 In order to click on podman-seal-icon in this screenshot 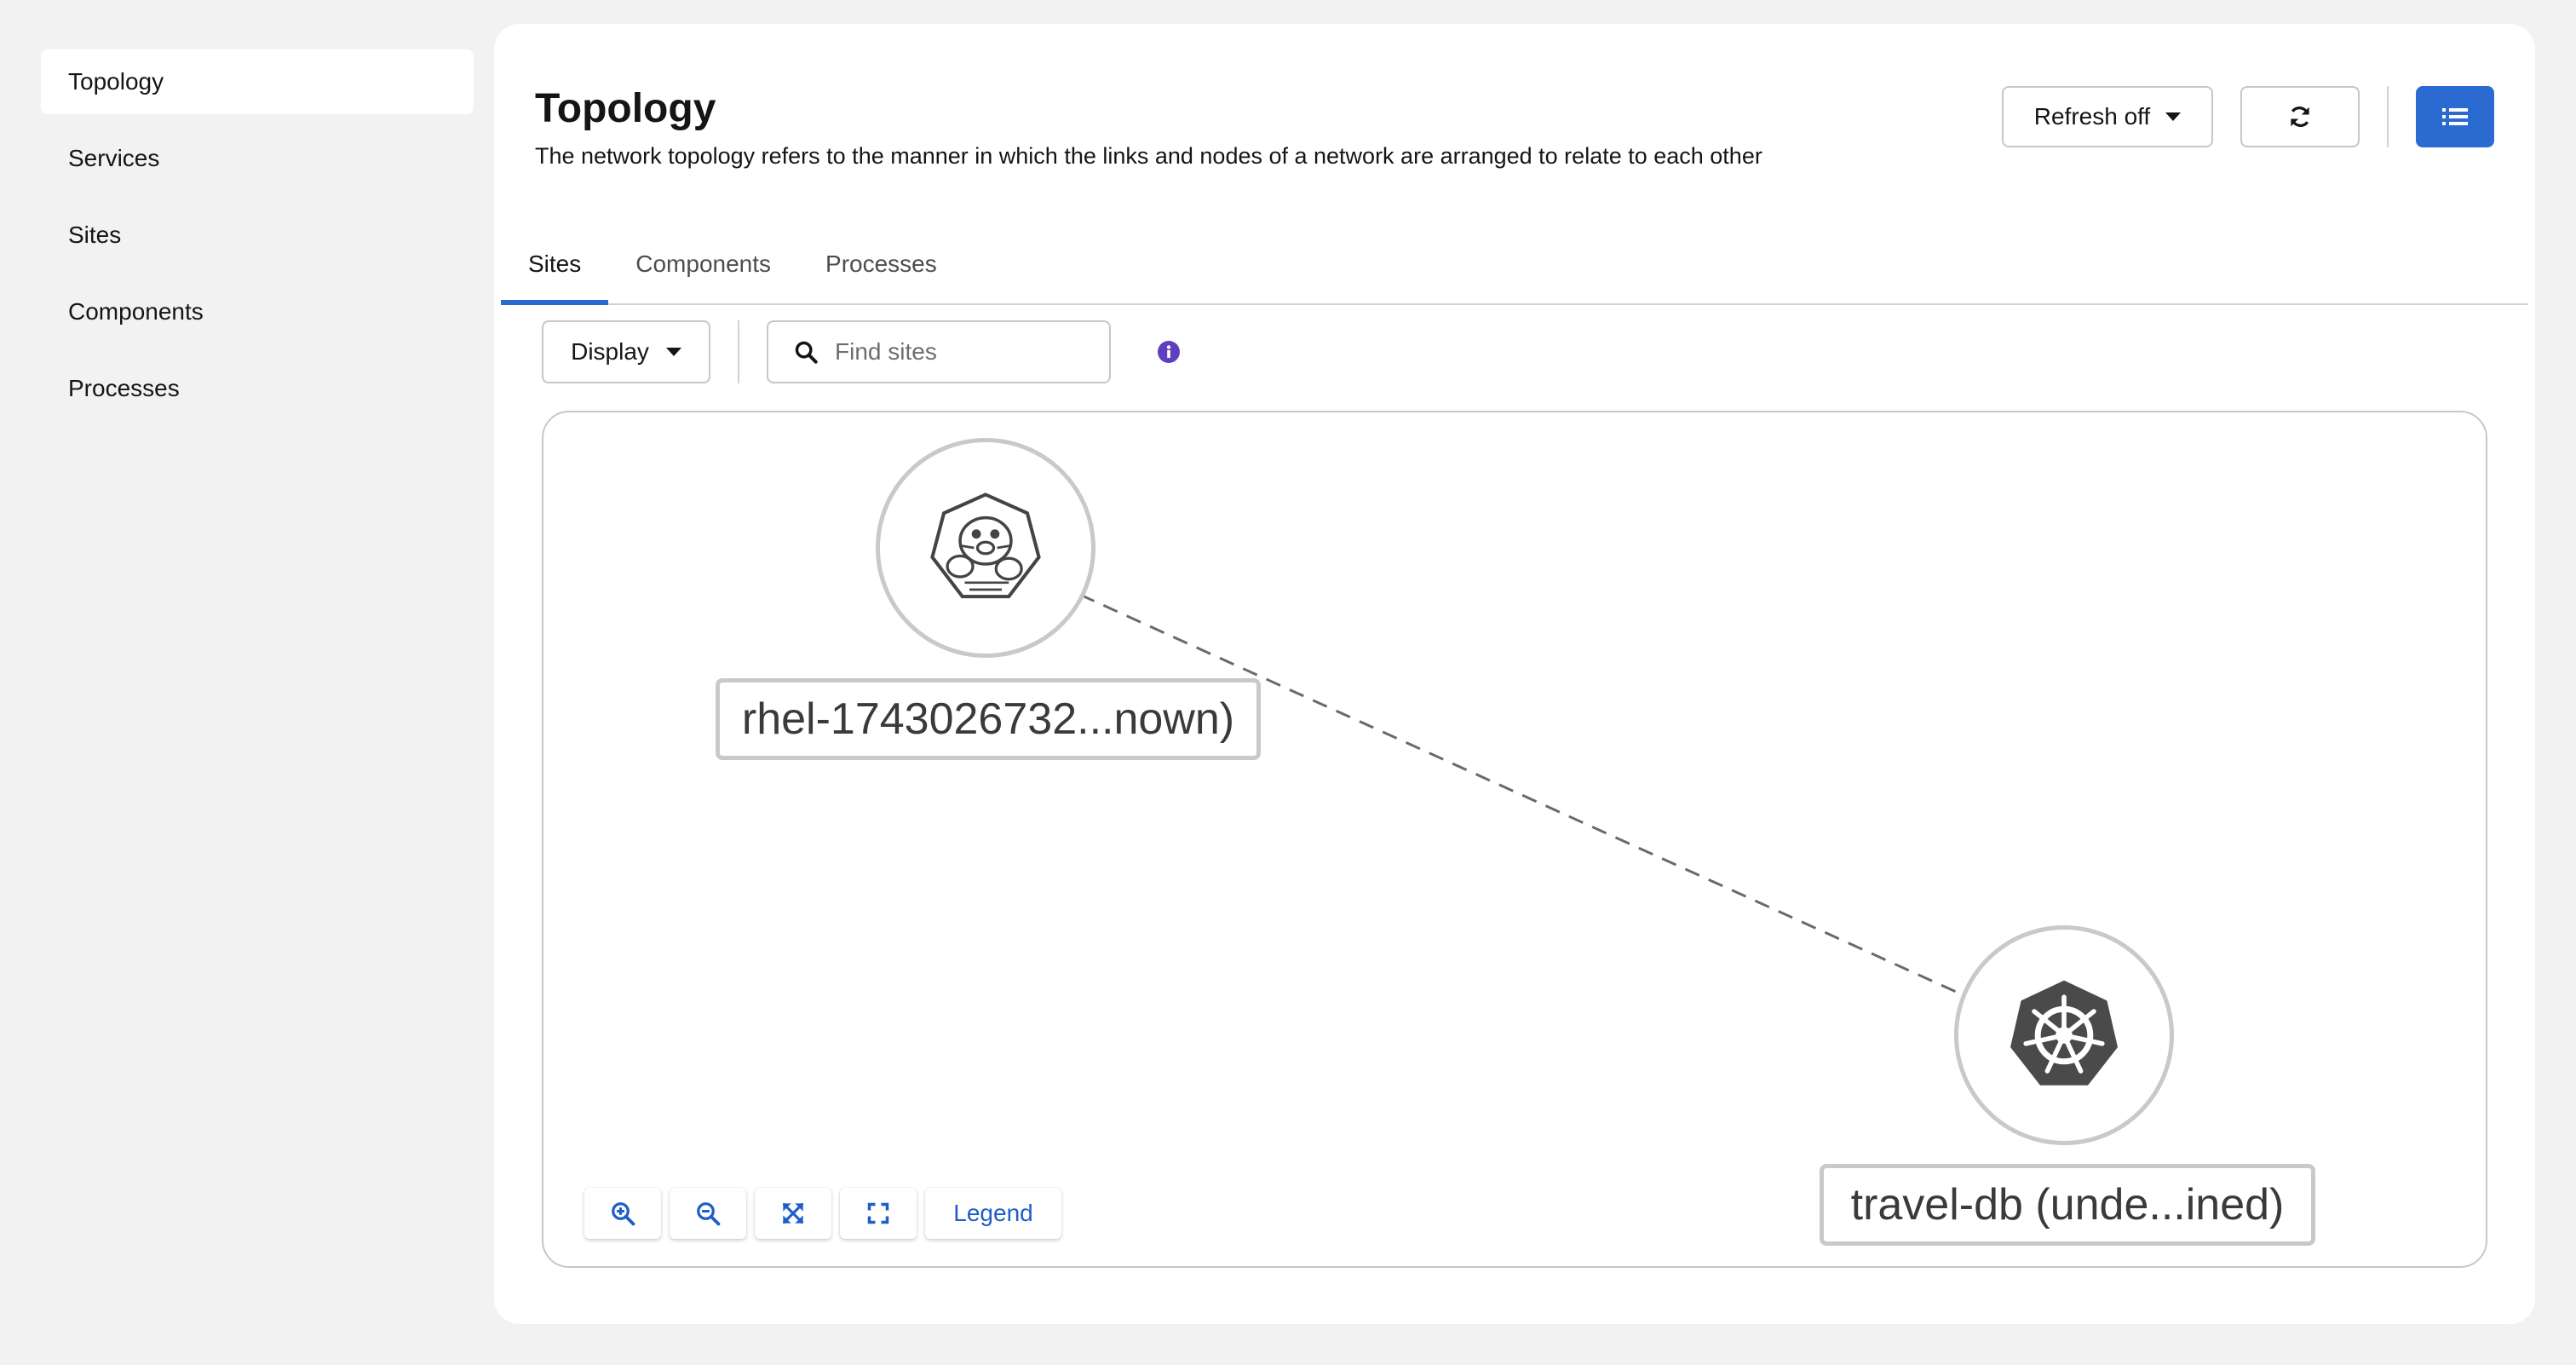, I will do `click(986, 545)`.